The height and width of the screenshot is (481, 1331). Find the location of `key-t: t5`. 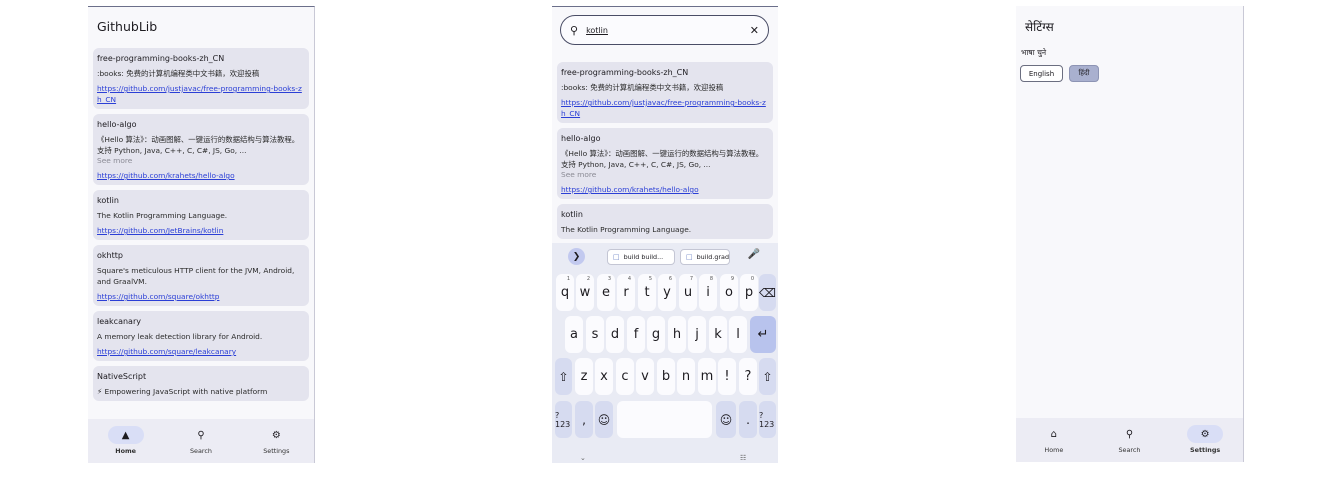

key-t: t5 is located at coordinates (647, 292).